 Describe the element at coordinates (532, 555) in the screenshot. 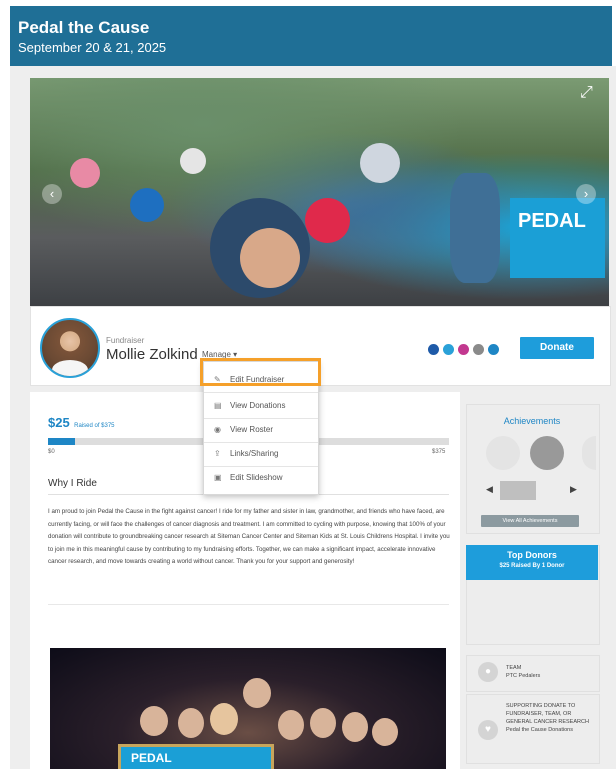

I see `top-donors-title: Top Donors` at that location.